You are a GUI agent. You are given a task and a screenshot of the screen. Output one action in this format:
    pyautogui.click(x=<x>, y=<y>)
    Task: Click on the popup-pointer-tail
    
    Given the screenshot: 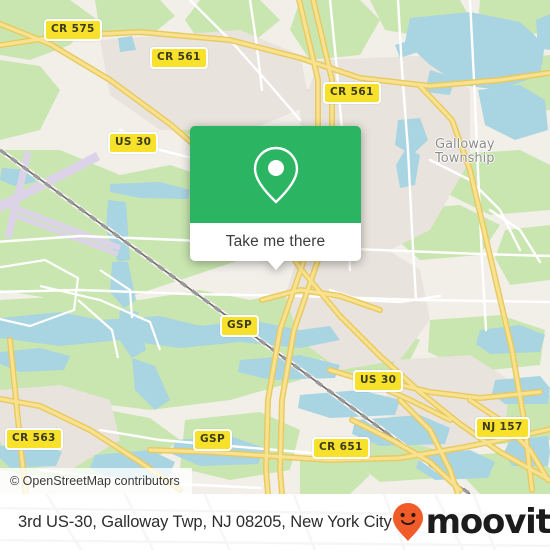 What is the action you would take?
    pyautogui.click(x=275, y=265)
    